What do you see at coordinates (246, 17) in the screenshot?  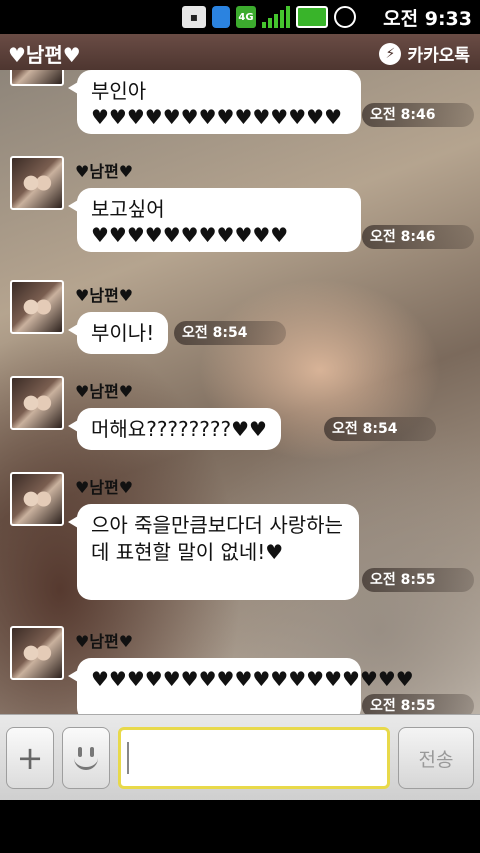 I see `network-4g-icon: 4G` at bounding box center [246, 17].